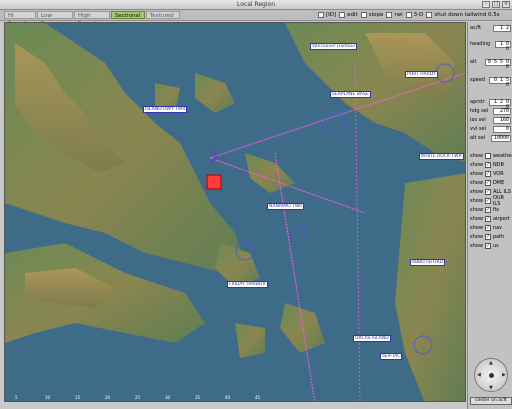 Image resolution: width=512 pixels, height=409 pixels. What do you see at coordinates (258, 397) in the screenshot?
I see `svg-text: 45` at bounding box center [258, 397].